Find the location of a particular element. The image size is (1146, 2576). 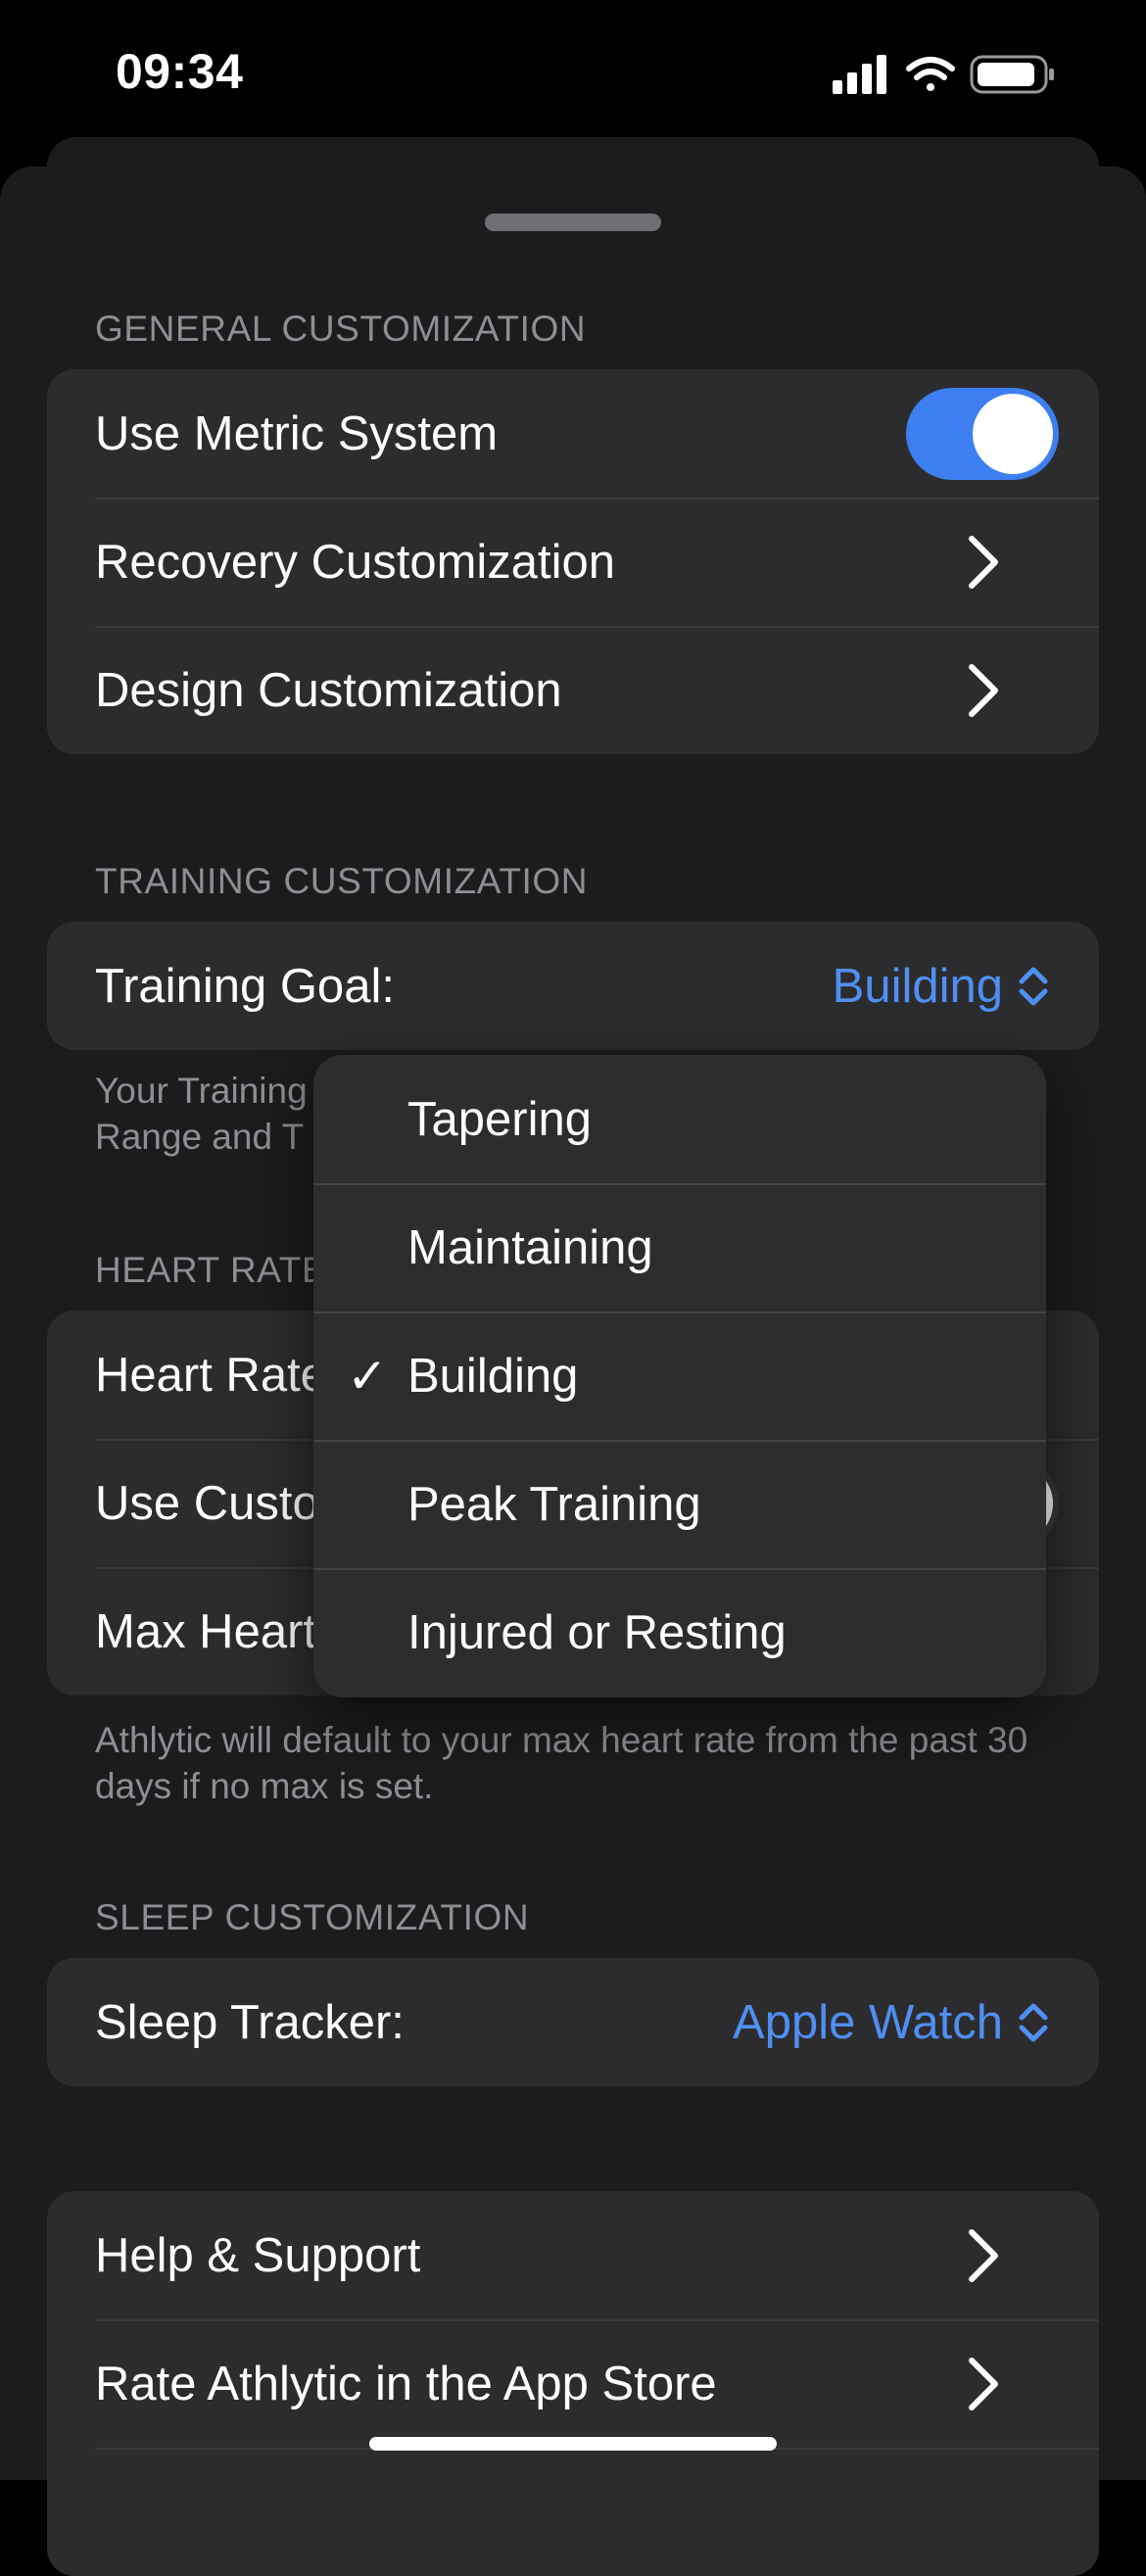

signal-icon is located at coordinates (859, 74).